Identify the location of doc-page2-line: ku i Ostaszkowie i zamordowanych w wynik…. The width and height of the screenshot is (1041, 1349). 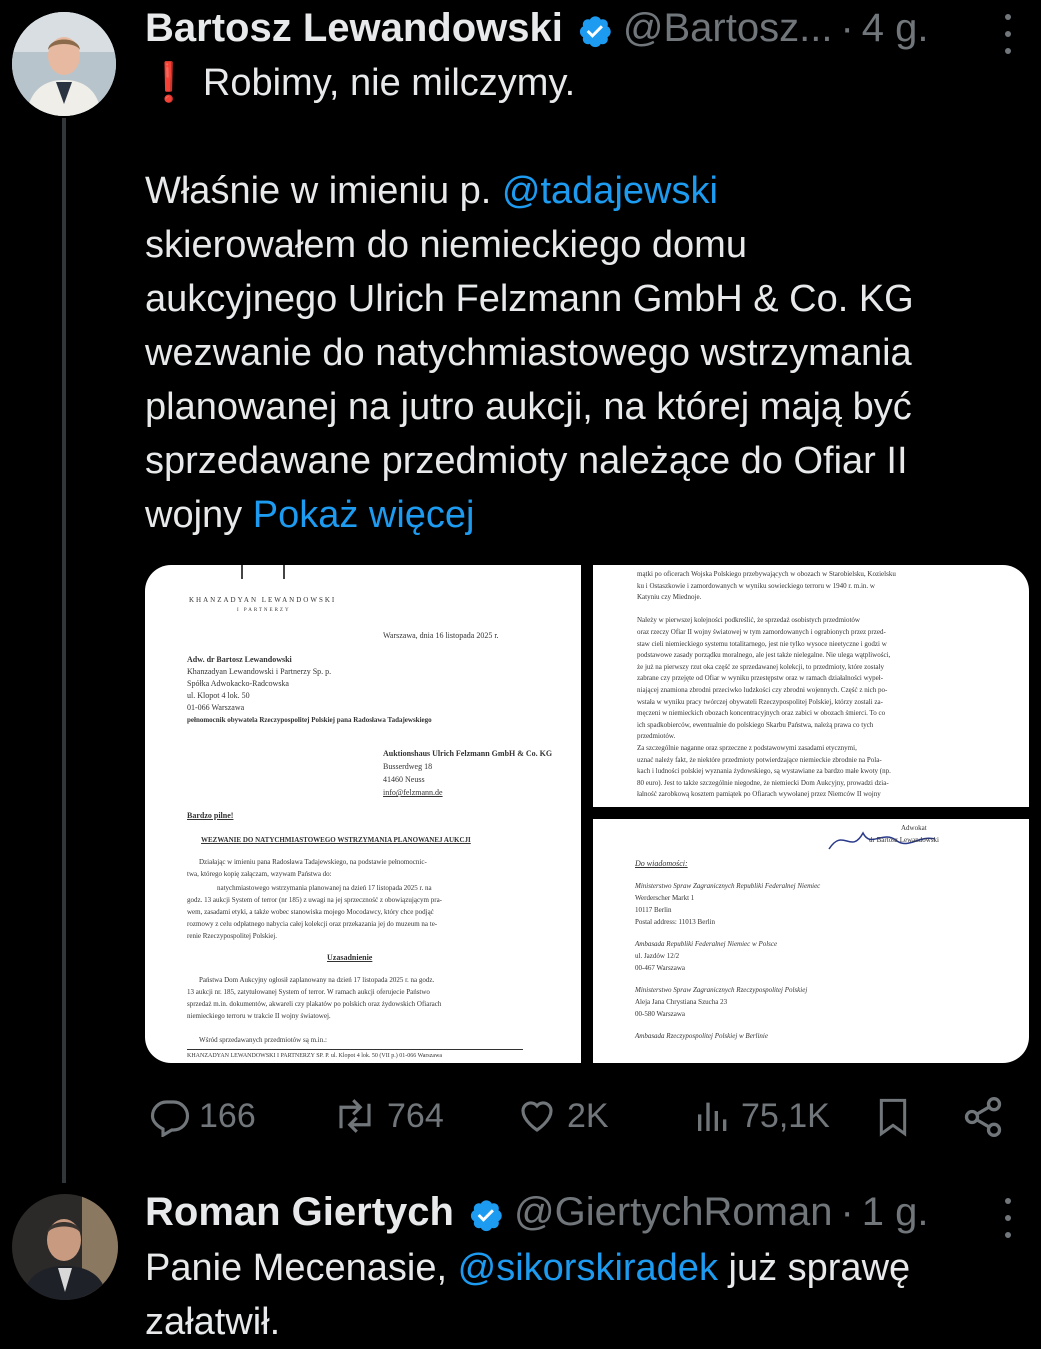
(756, 585).